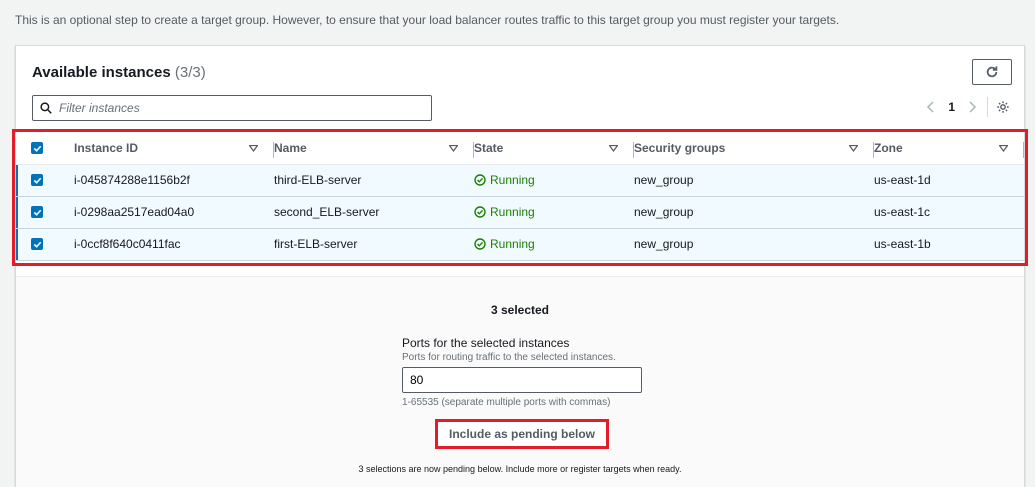  I want to click on pagination: 1, so click(968, 107).